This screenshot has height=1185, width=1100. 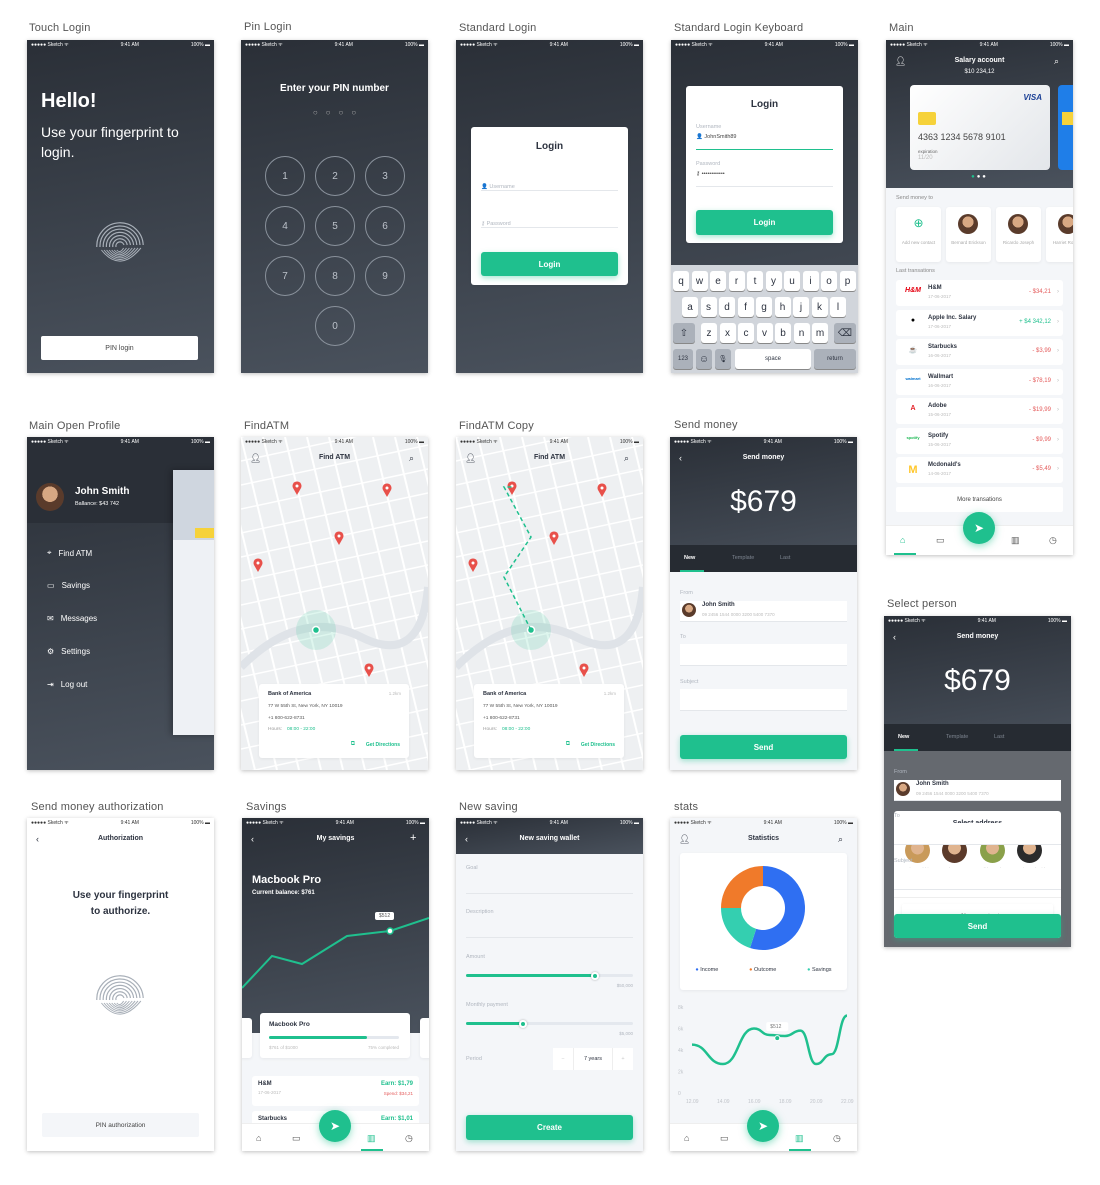 What do you see at coordinates (903, 737) in the screenshot?
I see `tab-new: New` at bounding box center [903, 737].